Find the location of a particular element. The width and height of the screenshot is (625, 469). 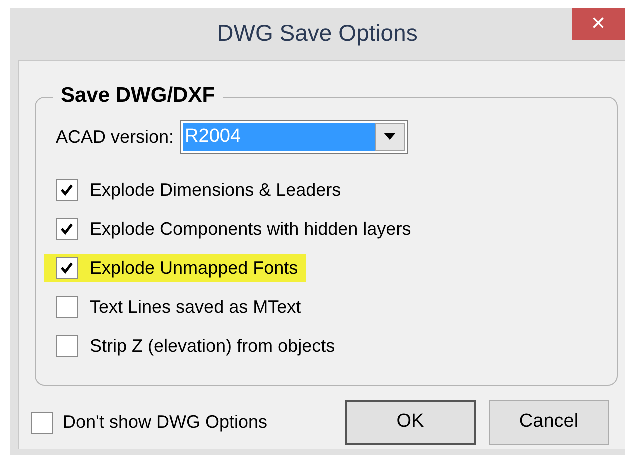

ok-button: OK is located at coordinates (410, 422).